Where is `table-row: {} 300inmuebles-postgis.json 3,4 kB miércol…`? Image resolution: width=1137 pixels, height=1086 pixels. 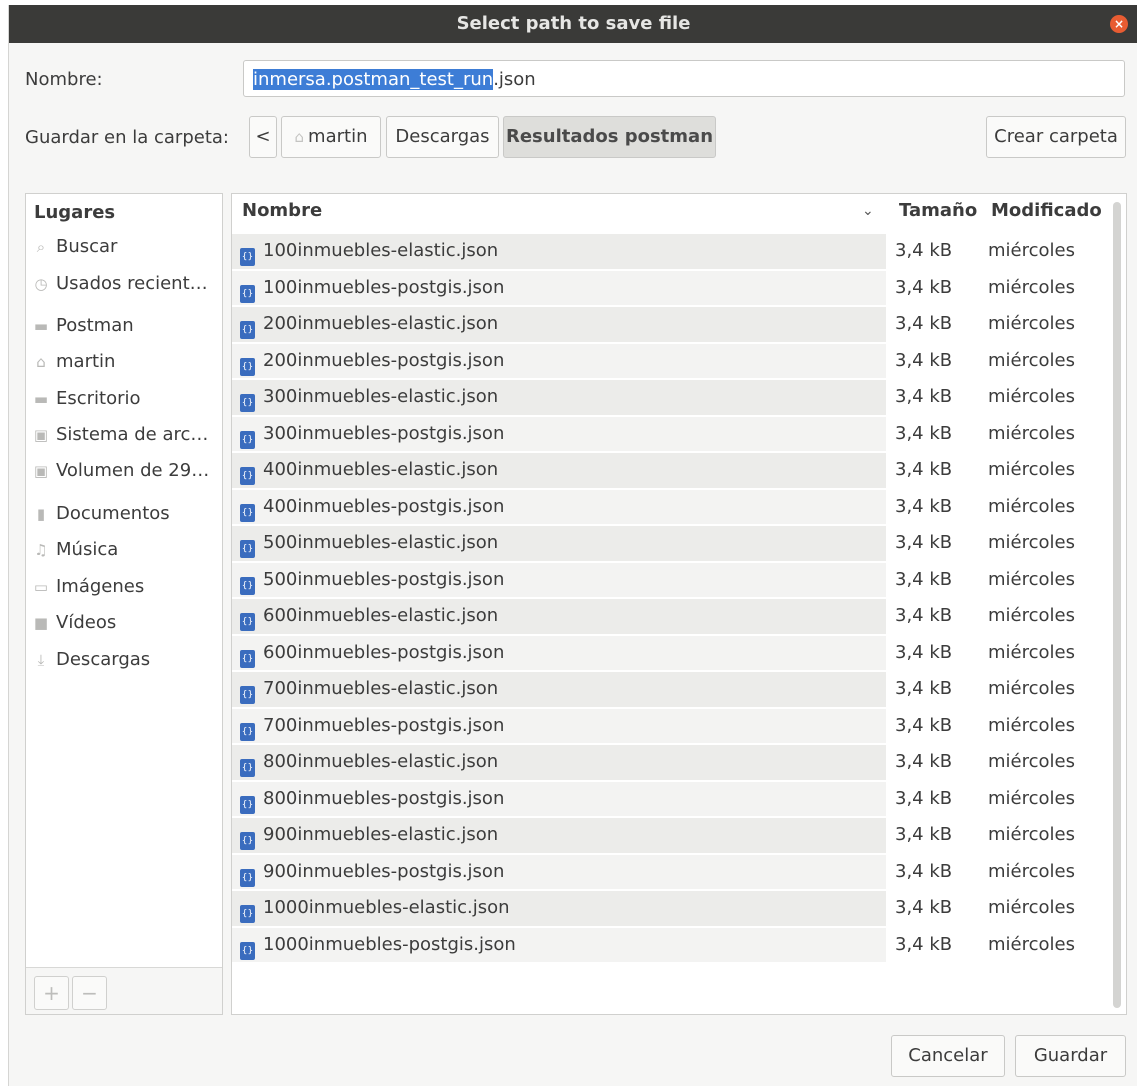 table-row: {} 300inmuebles-postgis.json 3,4 kB miércol… is located at coordinates (671, 434).